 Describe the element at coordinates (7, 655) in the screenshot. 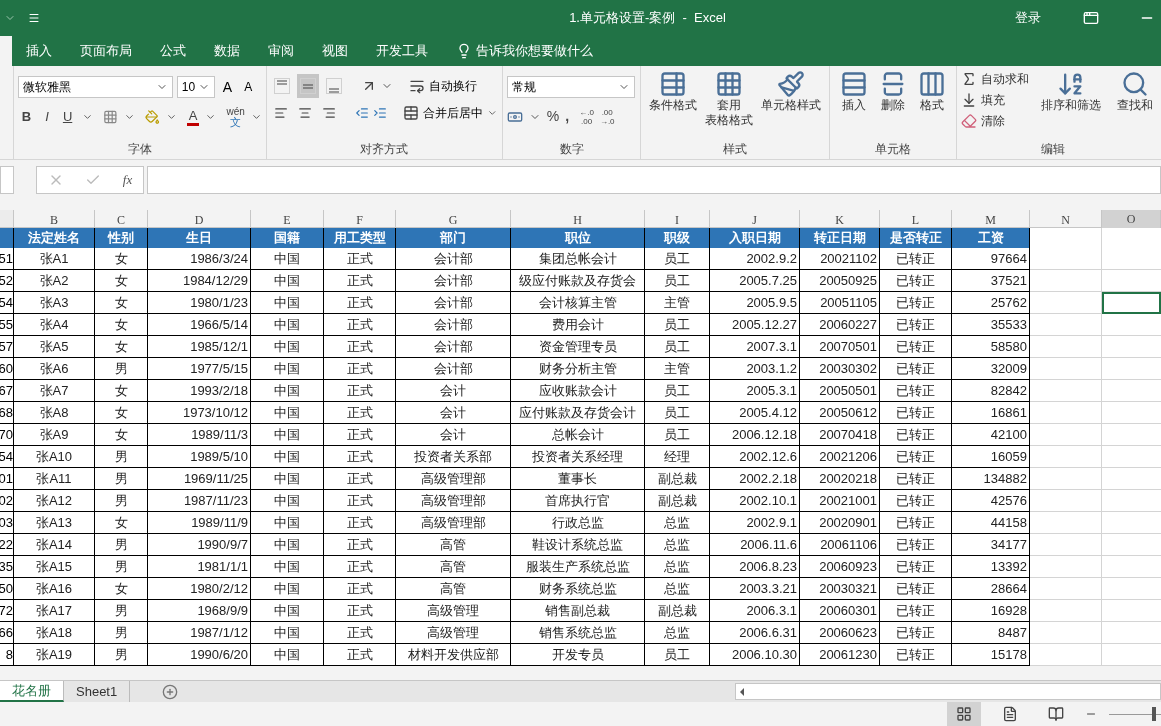

I see `table-cell: 8` at that location.